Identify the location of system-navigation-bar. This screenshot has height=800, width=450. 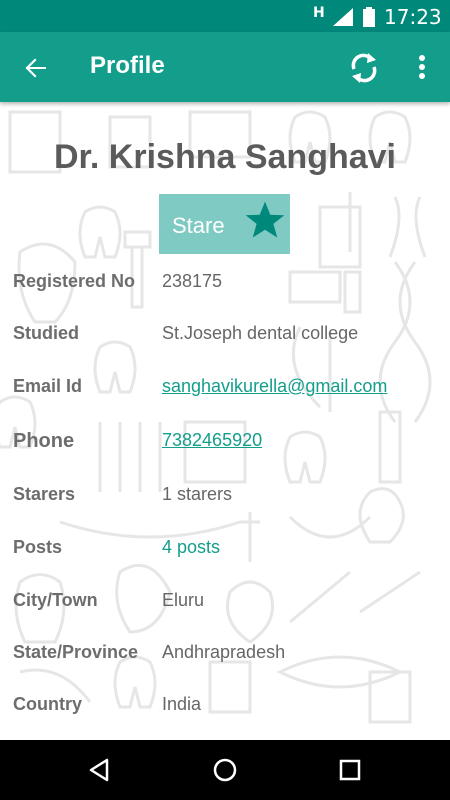
(225, 770).